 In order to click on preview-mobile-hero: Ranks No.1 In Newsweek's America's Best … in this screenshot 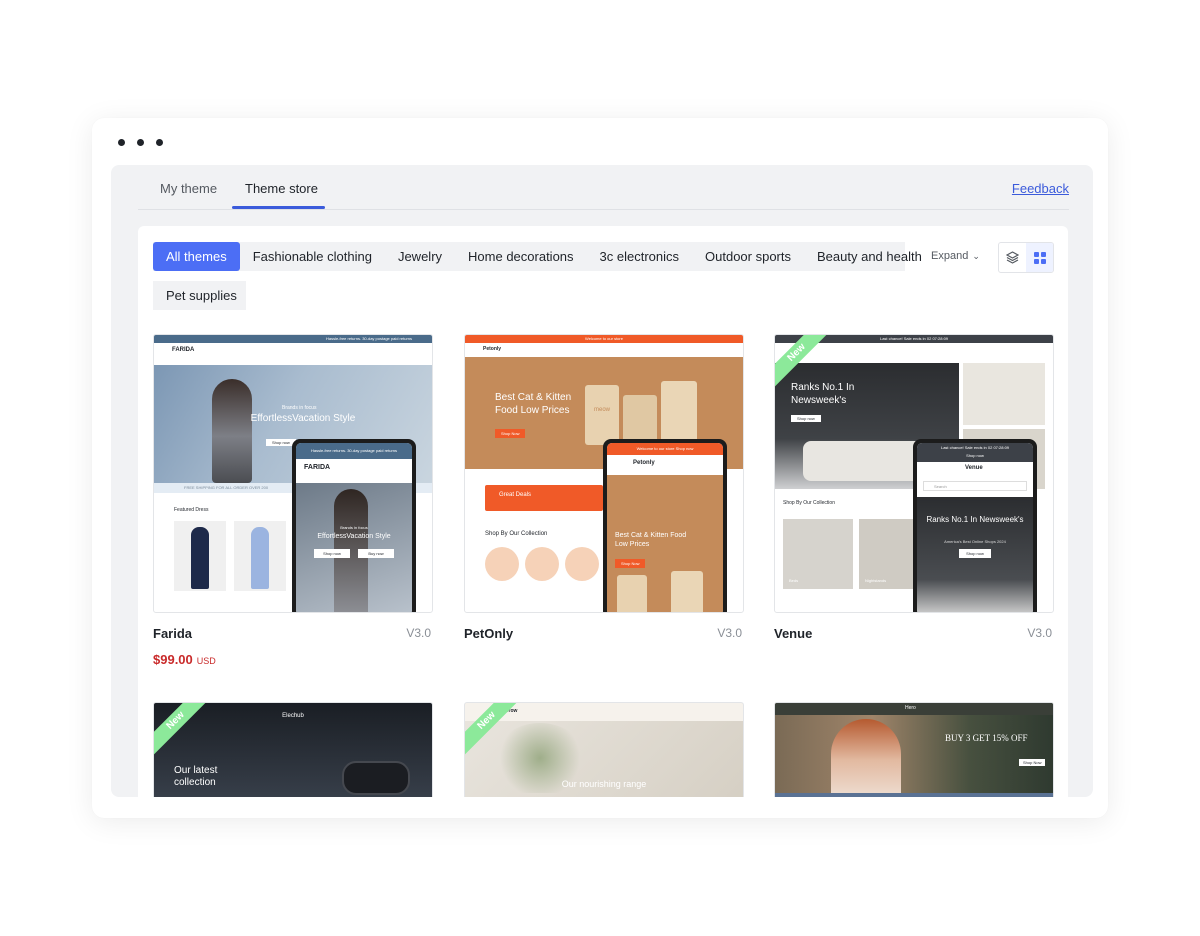, I will do `click(975, 554)`.